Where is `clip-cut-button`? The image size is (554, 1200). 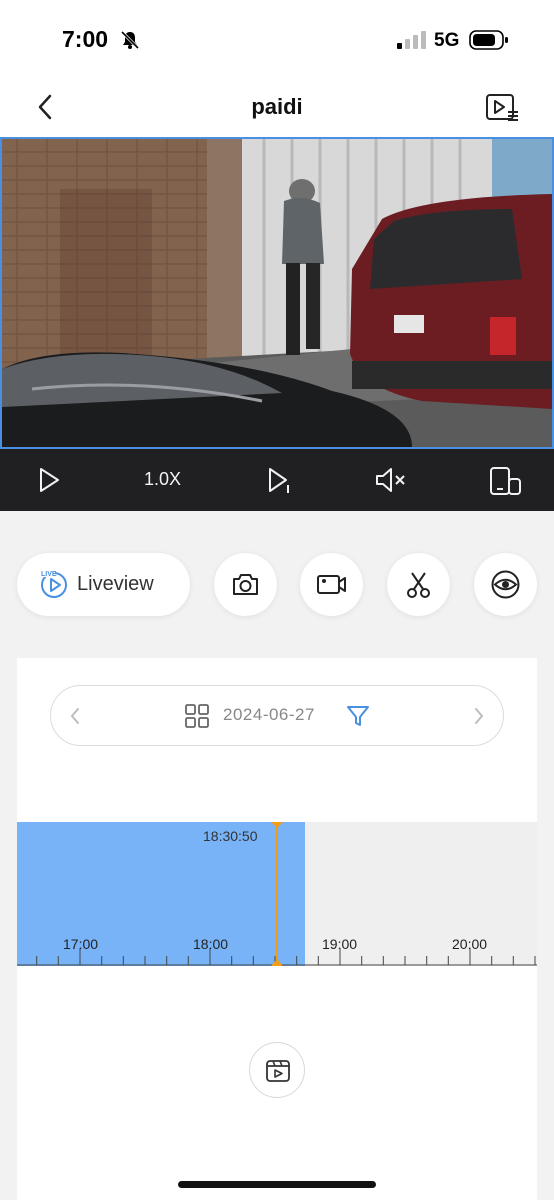
clip-cut-button is located at coordinates (418, 584).